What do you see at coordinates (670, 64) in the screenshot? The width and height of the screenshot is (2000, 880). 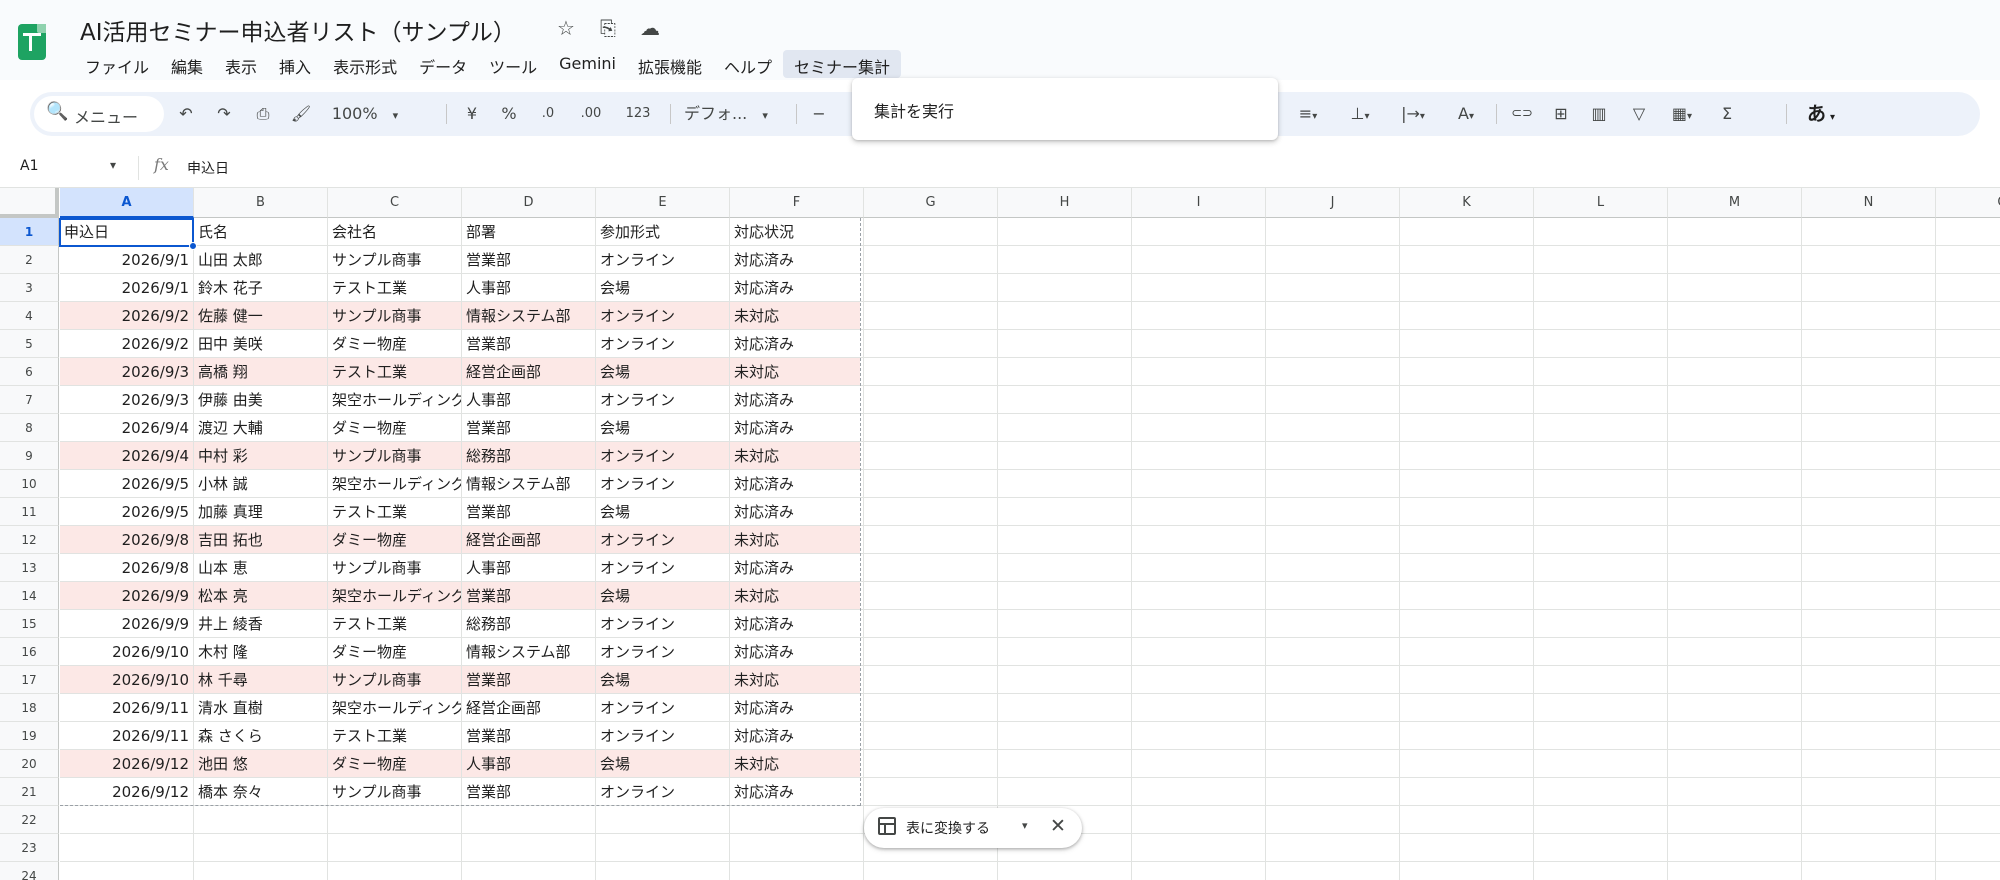 I see `menu-item: 拡張機能` at bounding box center [670, 64].